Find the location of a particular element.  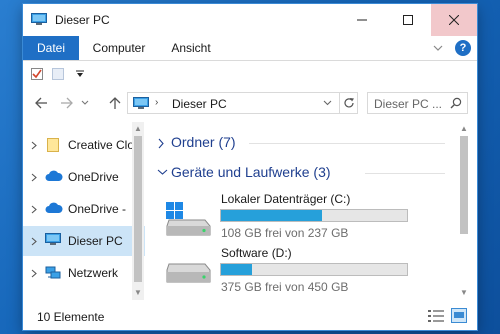

customize-toolbar-icon is located at coordinates (80, 74).